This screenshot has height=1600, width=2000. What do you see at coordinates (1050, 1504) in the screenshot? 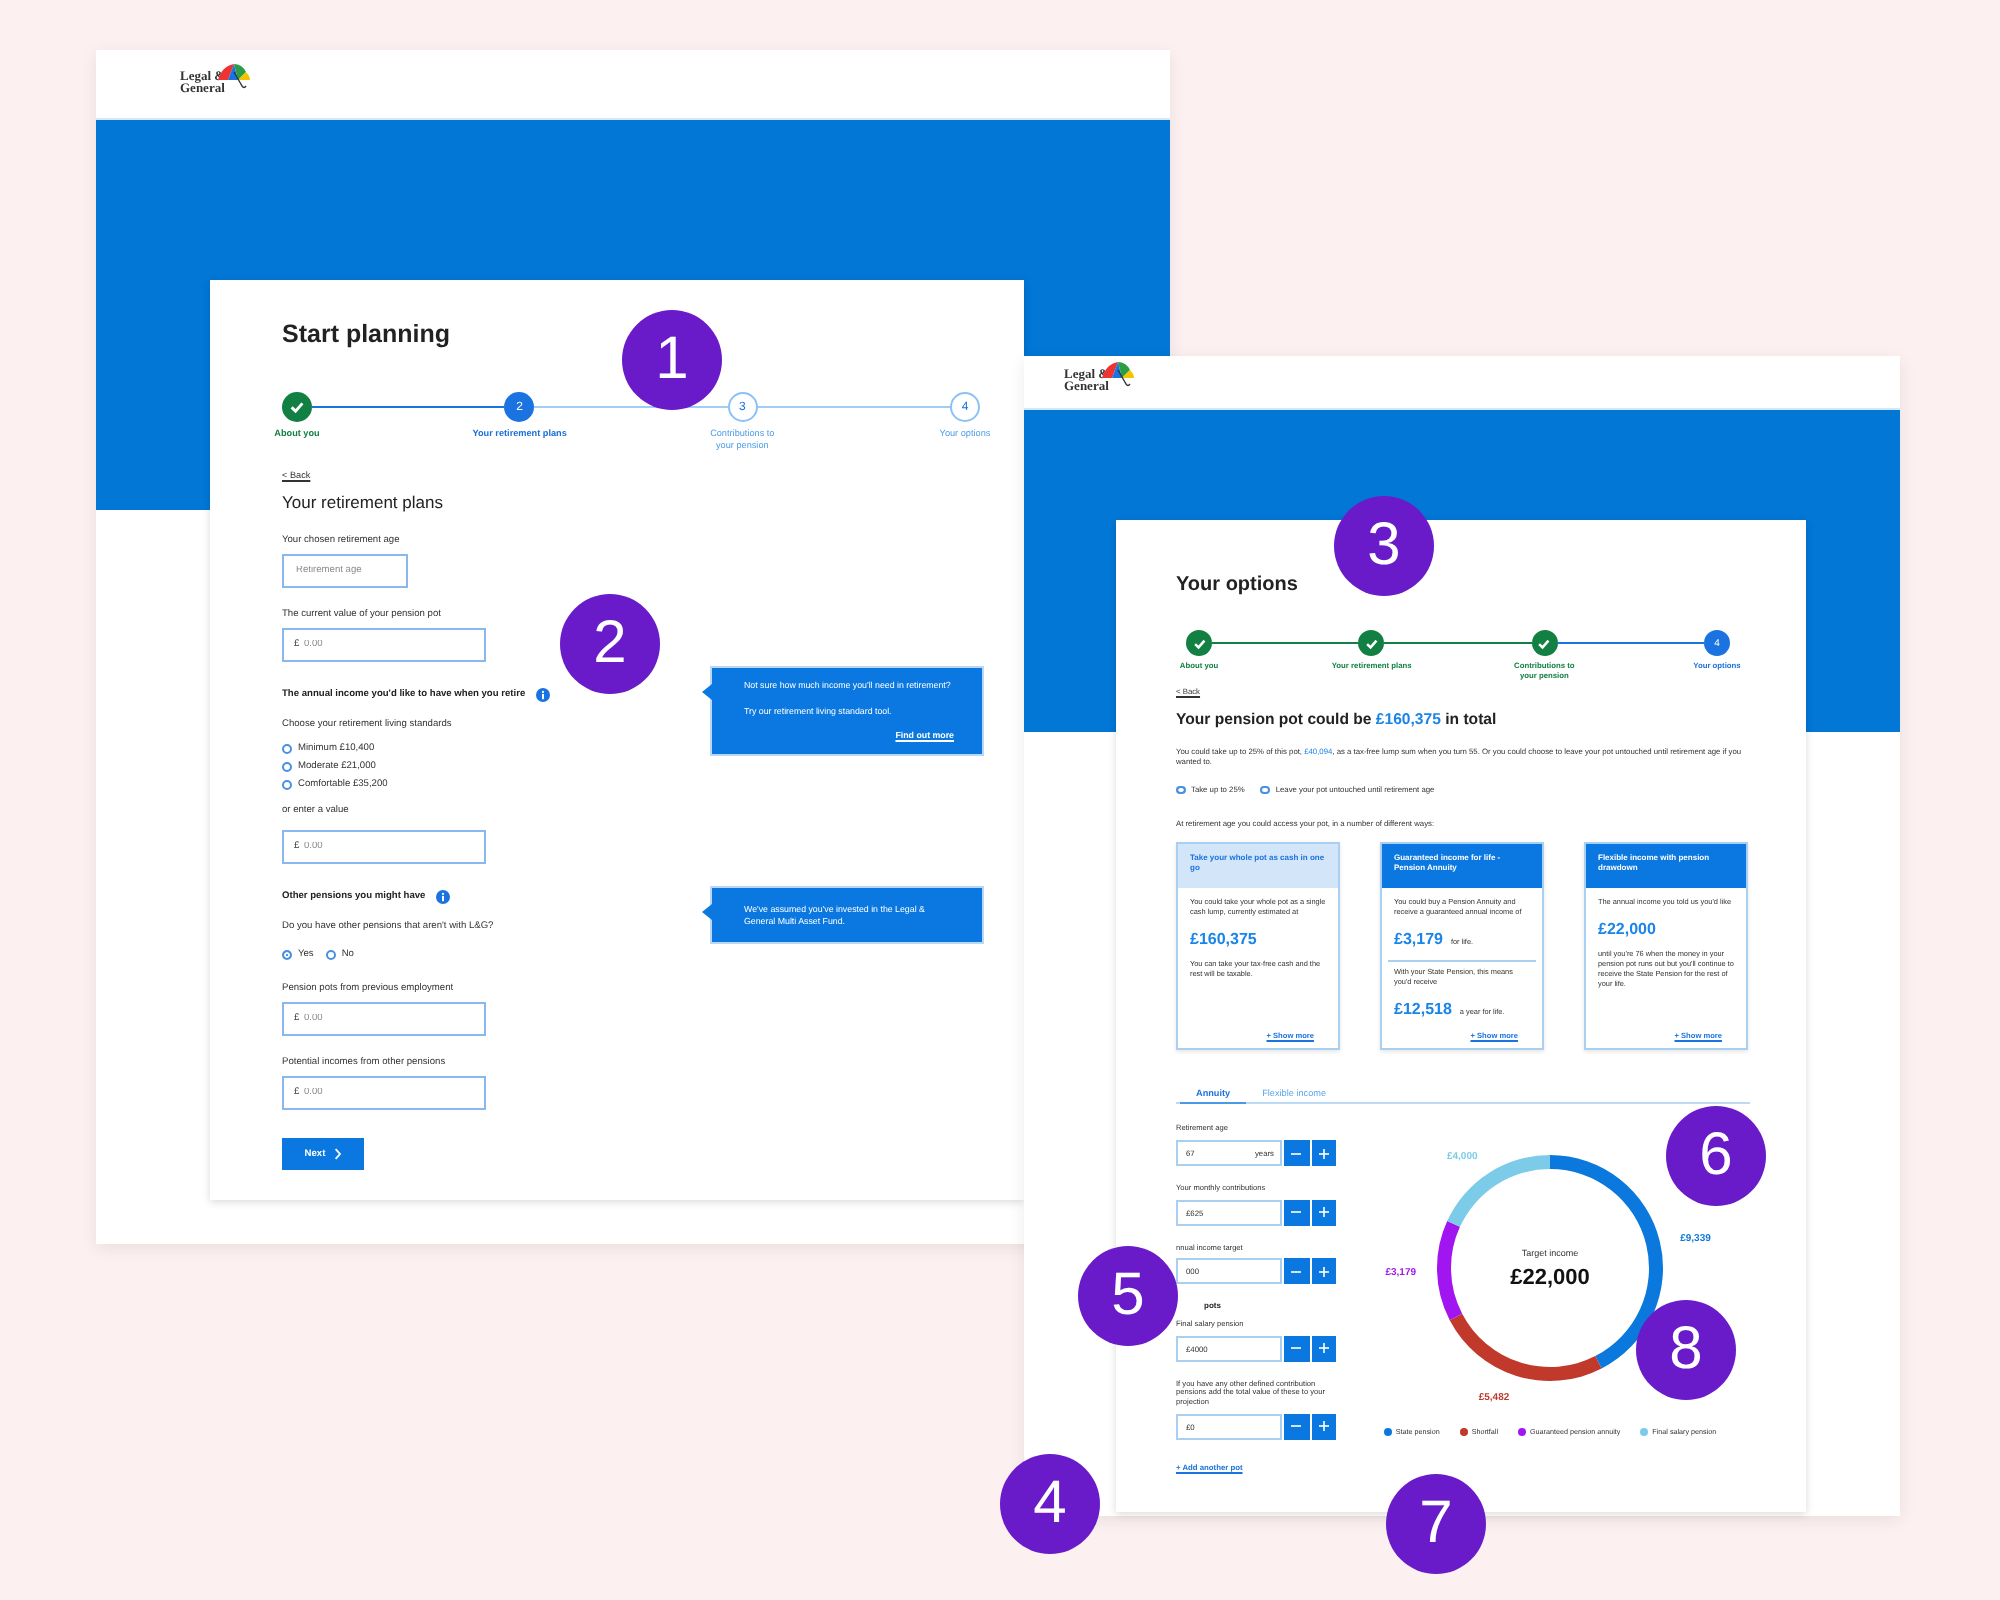
I see `number-badge: 4` at bounding box center [1050, 1504].